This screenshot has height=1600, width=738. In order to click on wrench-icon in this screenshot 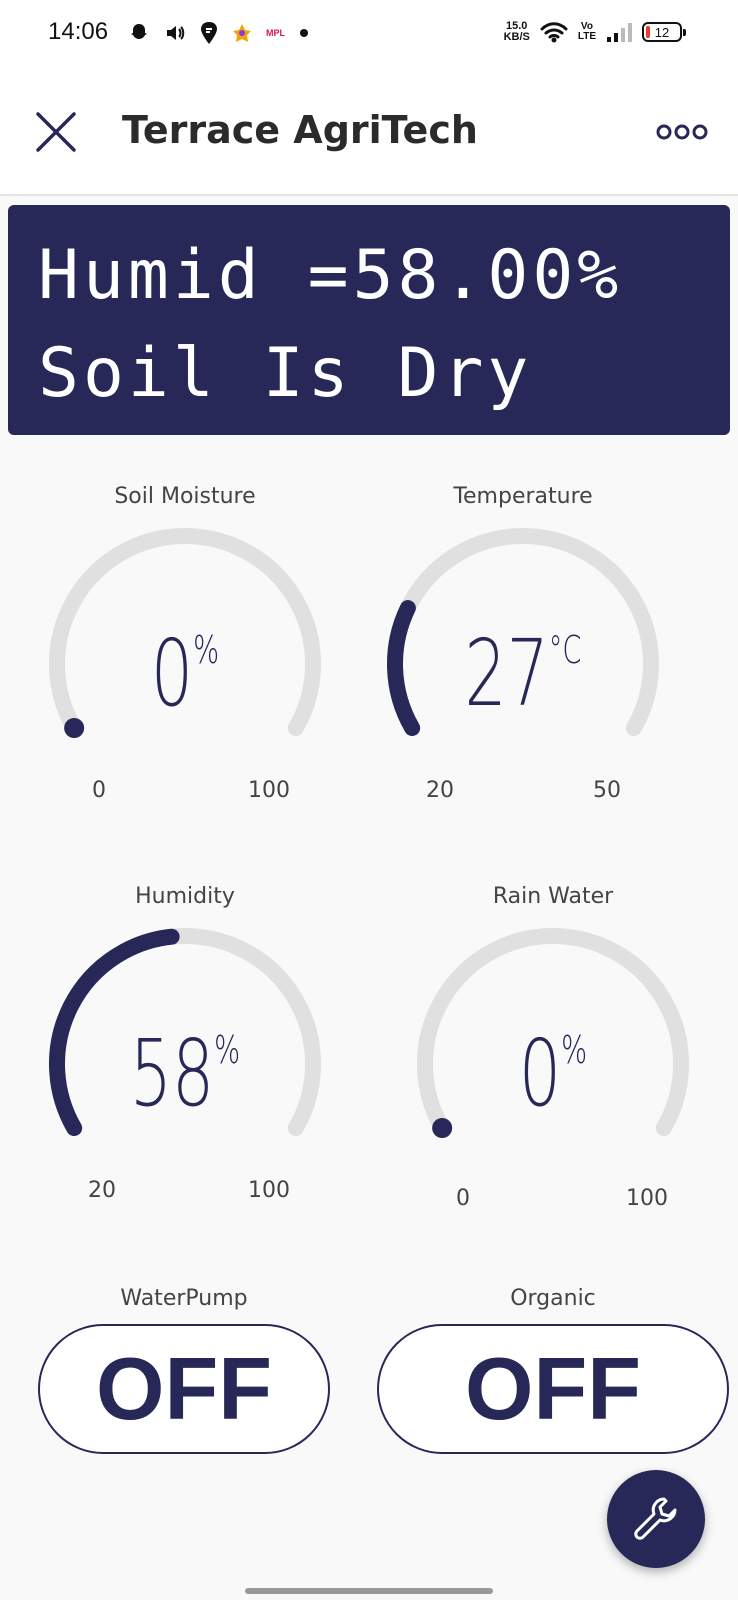, I will do `click(655, 1518)`.